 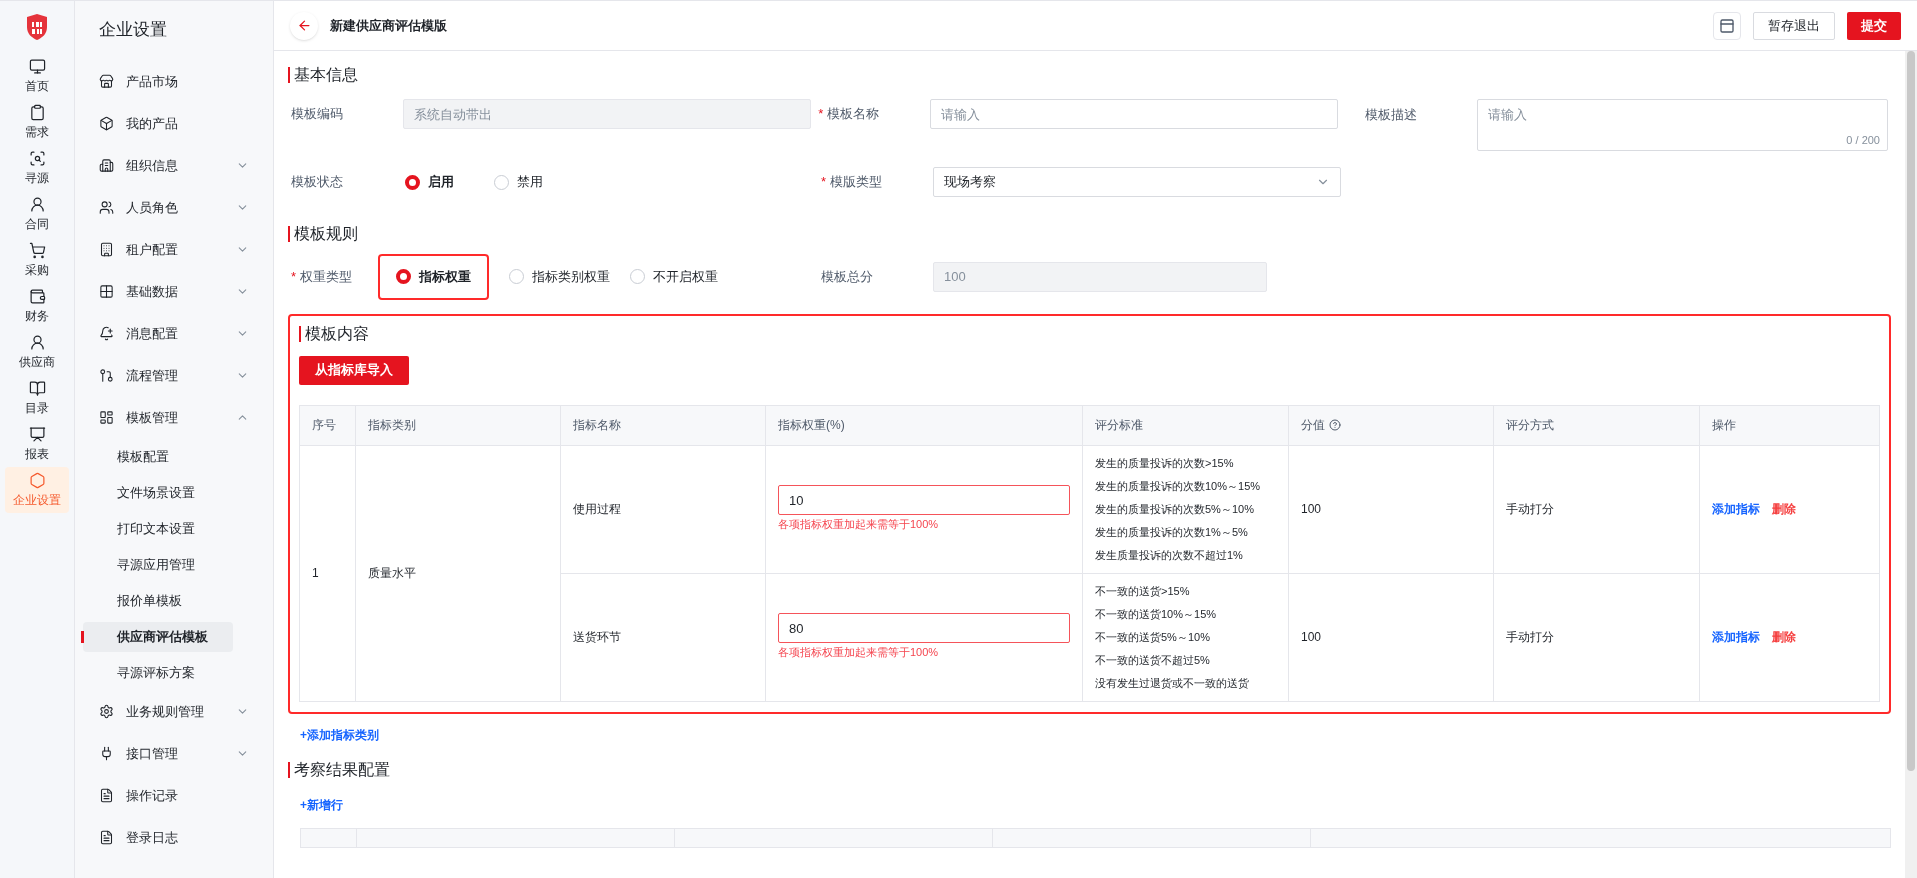 I want to click on page-title: 新建供应商评估模版, so click(x=389, y=25).